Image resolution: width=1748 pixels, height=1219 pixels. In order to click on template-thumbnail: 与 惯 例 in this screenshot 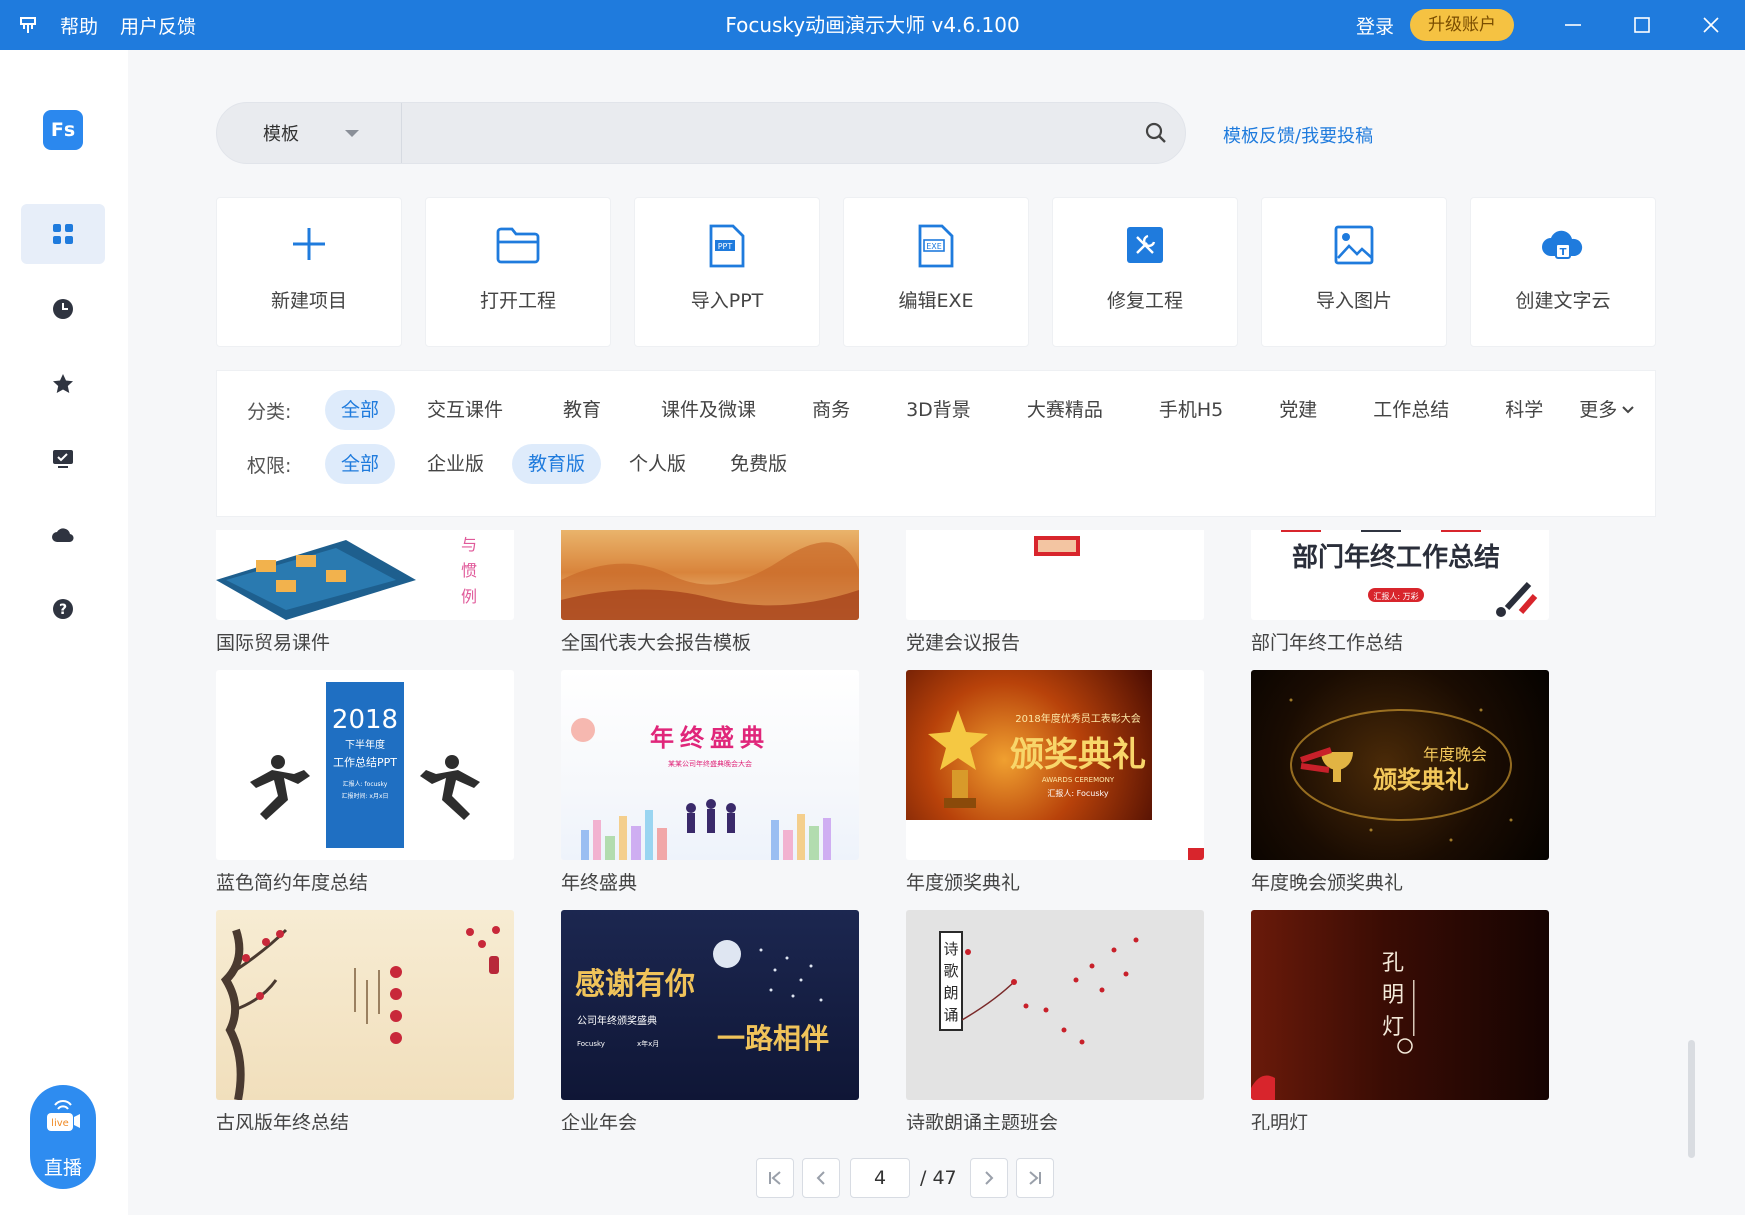, I will do `click(365, 575)`.